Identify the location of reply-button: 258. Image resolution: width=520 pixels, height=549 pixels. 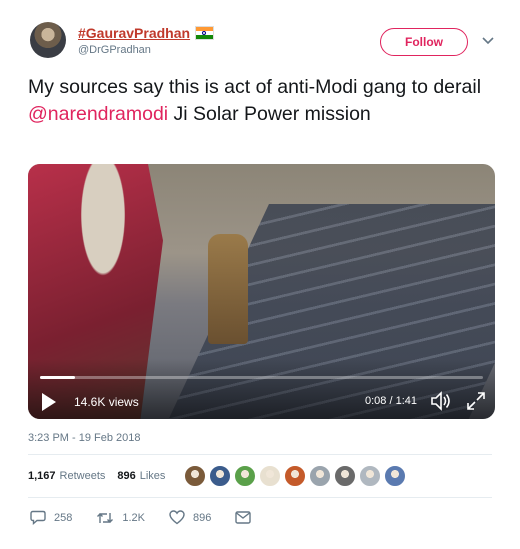
(51, 517).